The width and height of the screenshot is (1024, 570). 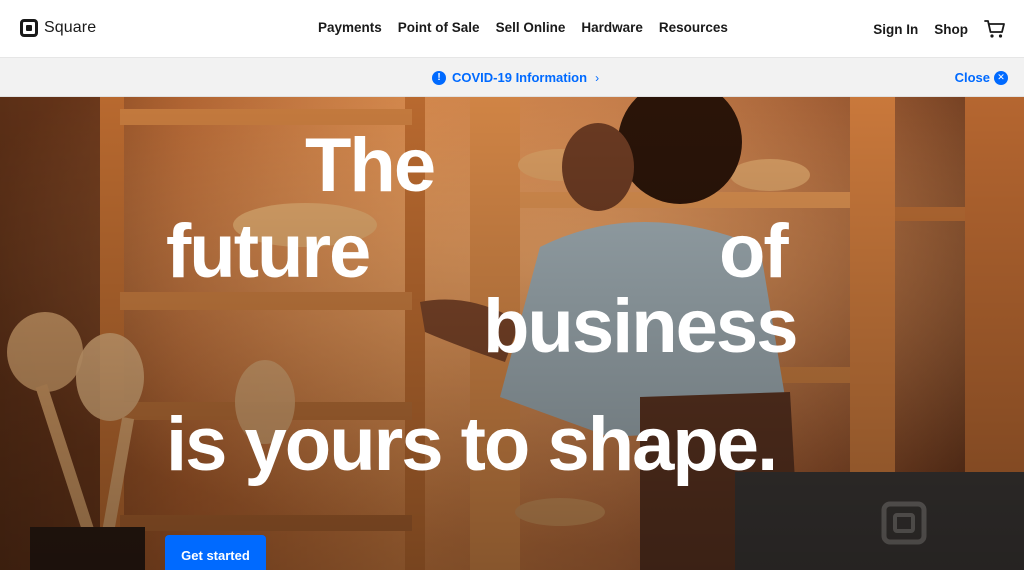 I want to click on close-alert-button: Close ✕, so click(x=981, y=77).